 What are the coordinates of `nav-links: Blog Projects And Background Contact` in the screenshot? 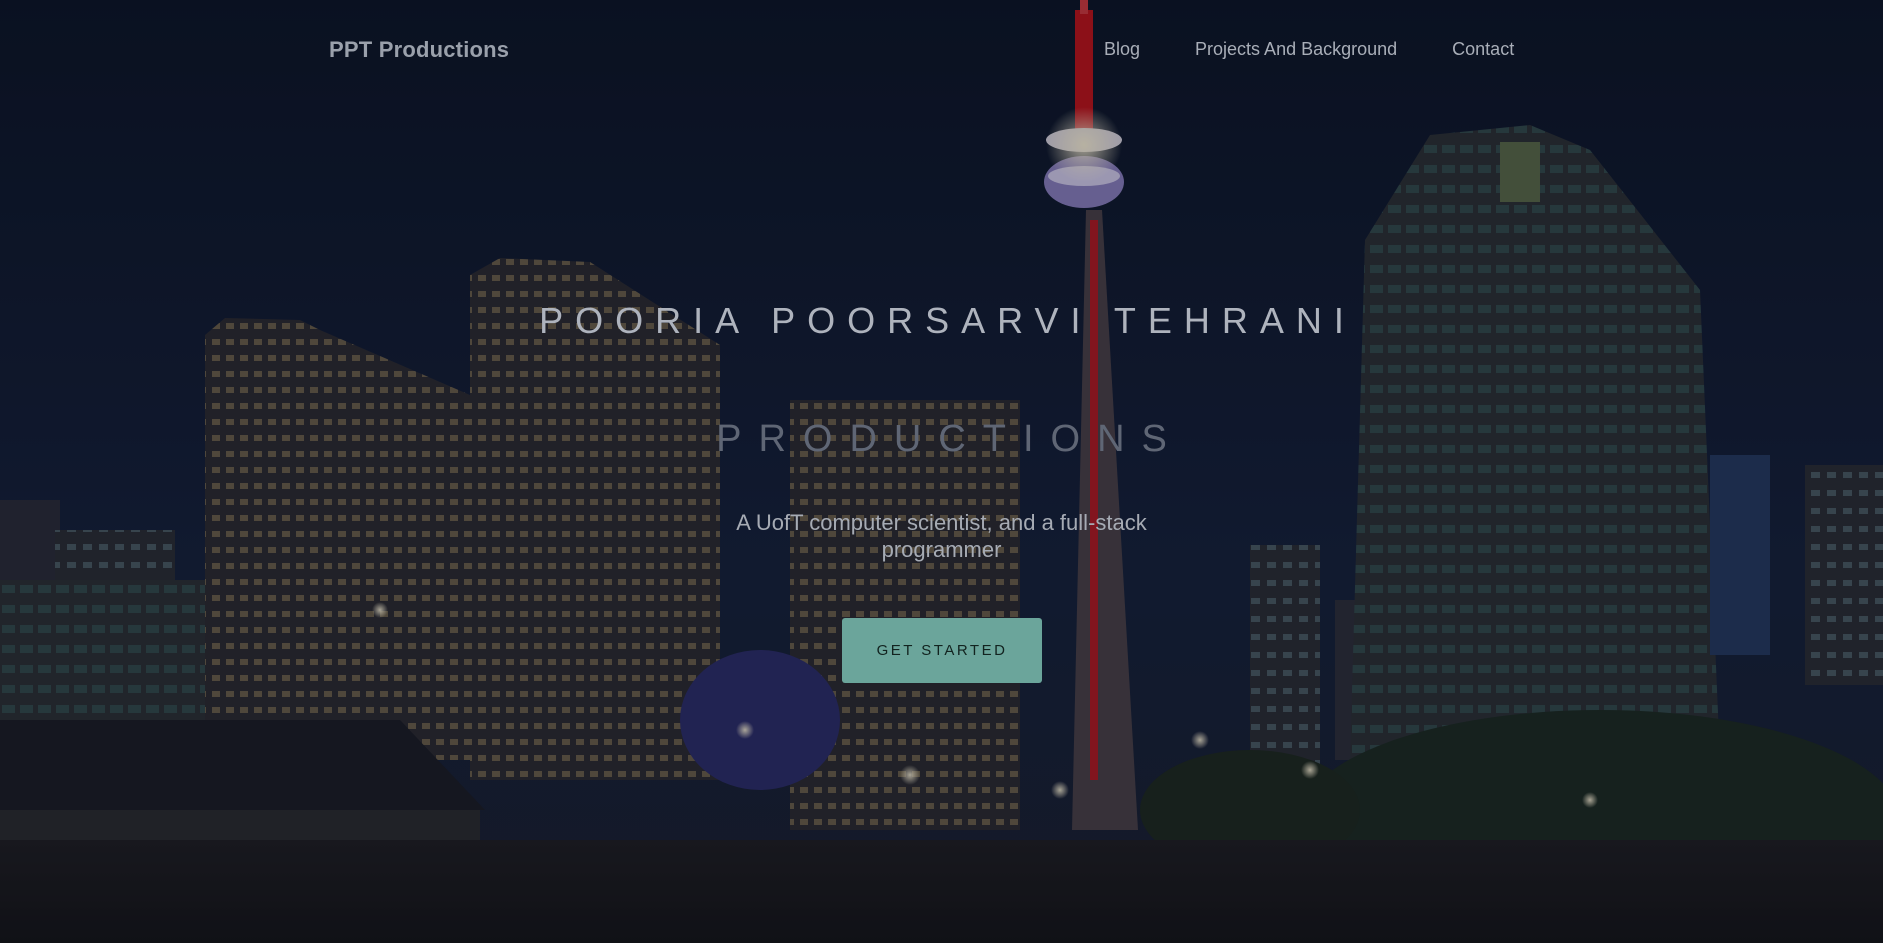 It's located at (1329, 49).